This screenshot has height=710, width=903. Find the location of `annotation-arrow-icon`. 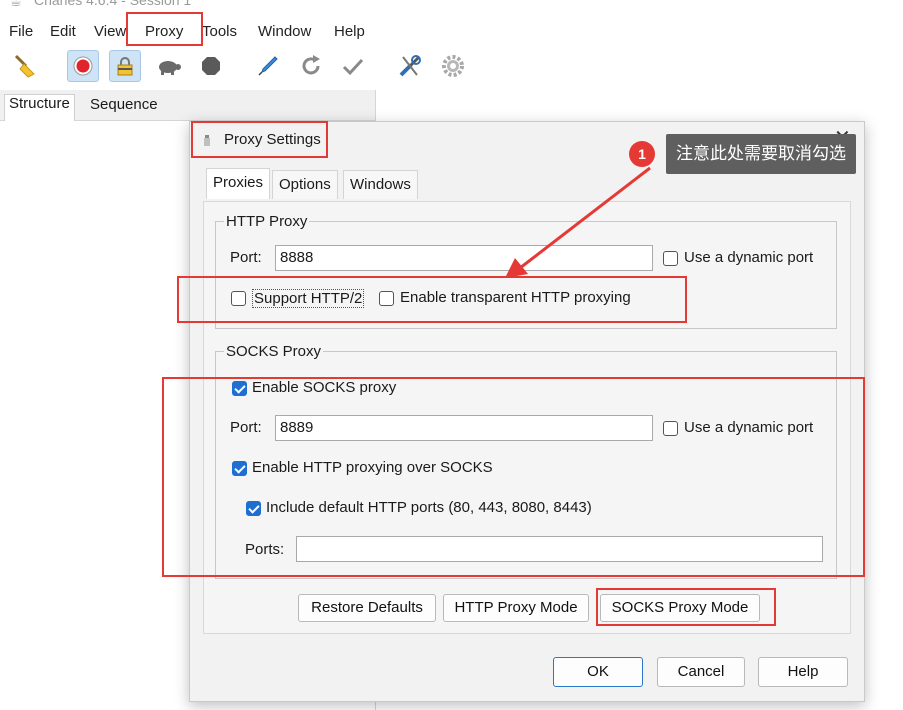

annotation-arrow-icon is located at coordinates (578, 222).